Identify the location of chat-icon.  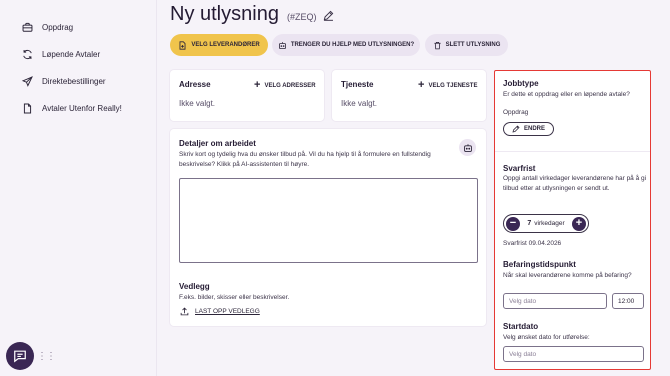
(20, 356).